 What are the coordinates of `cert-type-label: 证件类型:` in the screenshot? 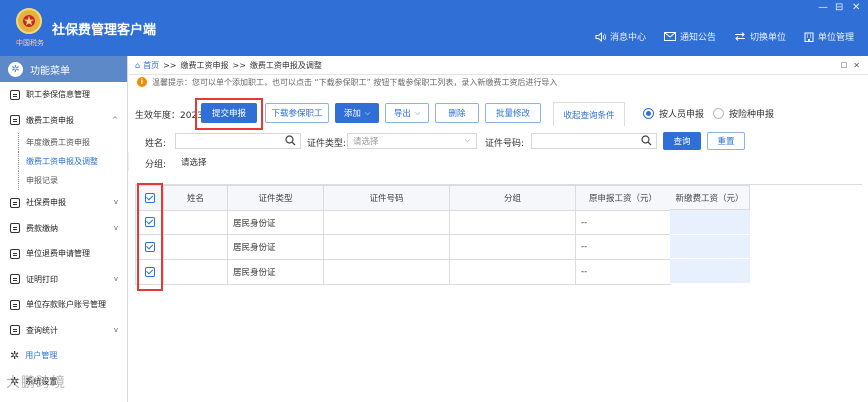 It's located at (327, 144).